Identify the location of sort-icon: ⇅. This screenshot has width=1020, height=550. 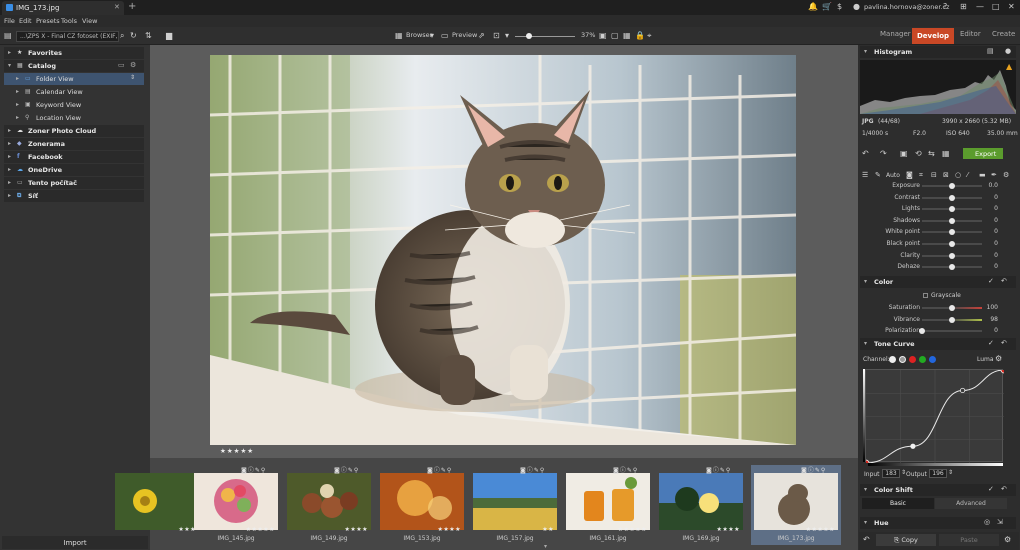
(148, 35).